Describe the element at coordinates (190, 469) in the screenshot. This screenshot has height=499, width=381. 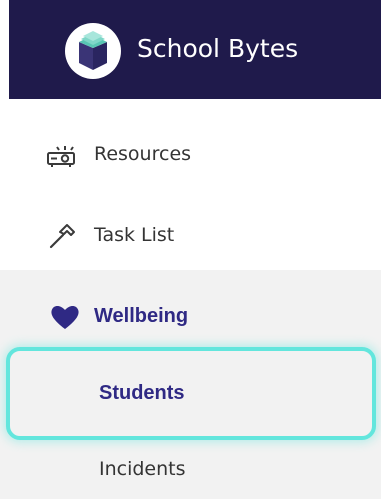
I see `subnav-item-incidents: Incidents` at that location.